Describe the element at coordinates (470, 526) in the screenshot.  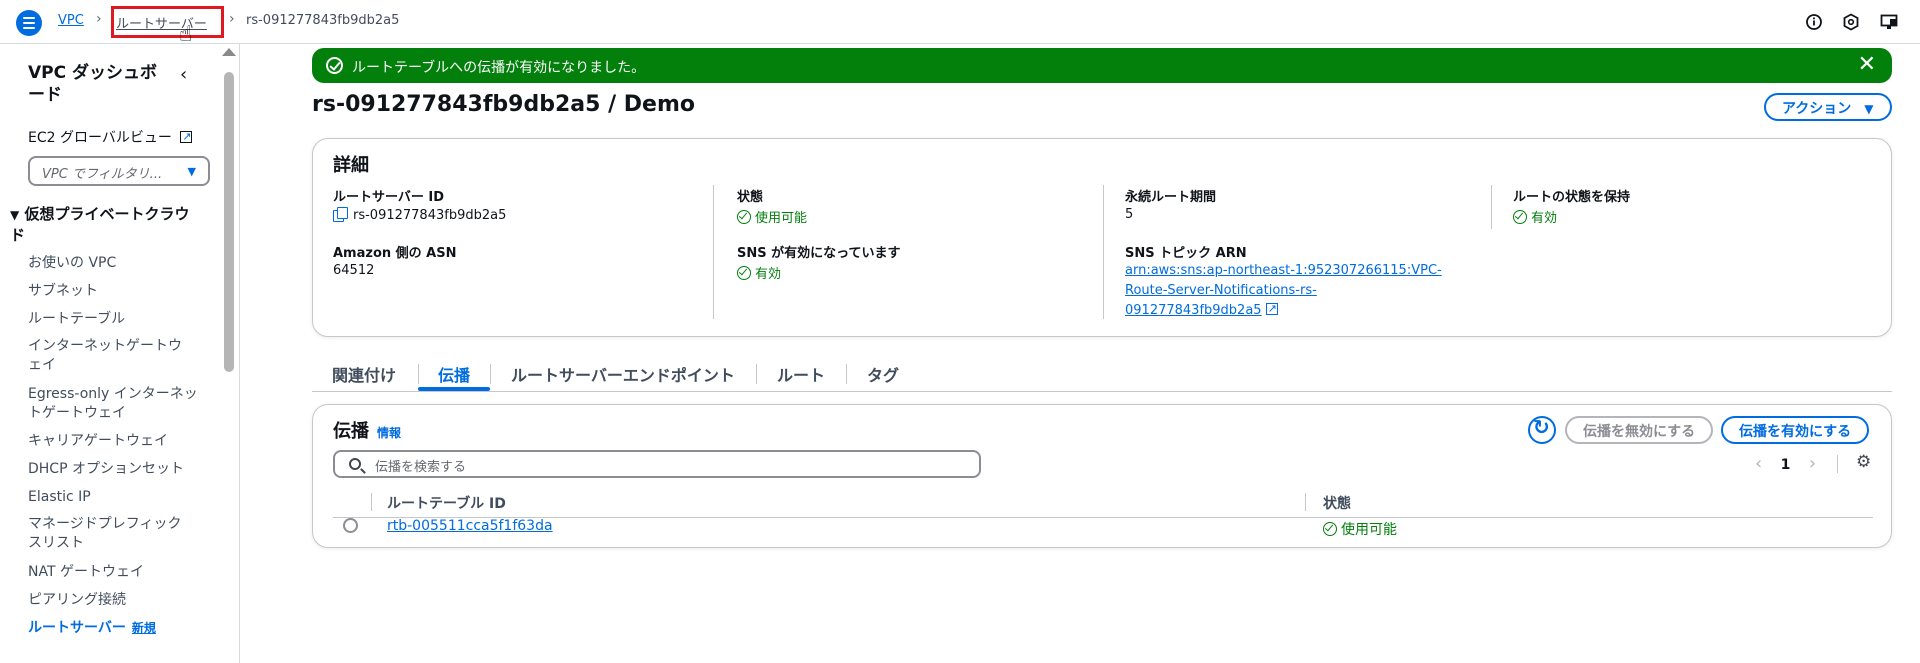
I see `route-table-id-link: rtb-005511cca5f1f63da` at that location.